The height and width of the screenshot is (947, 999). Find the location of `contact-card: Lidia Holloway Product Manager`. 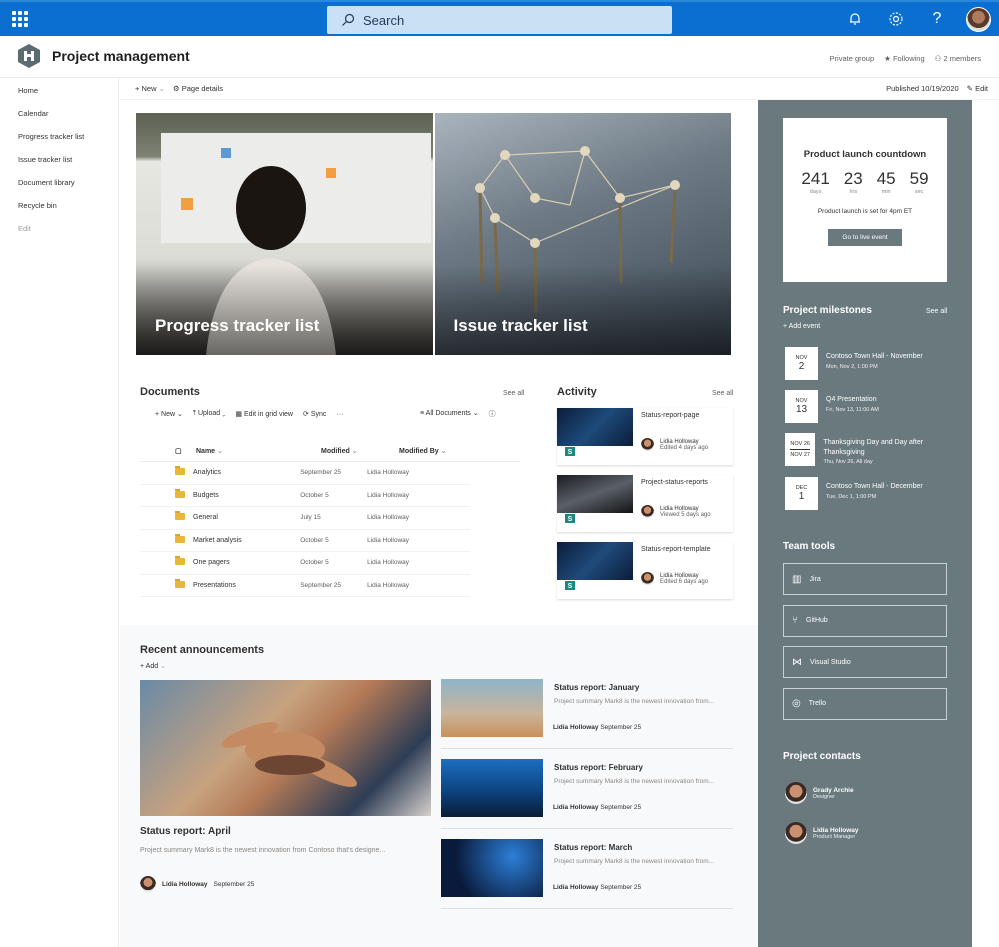

contact-card: Lidia Holloway Product Manager is located at coordinates (822, 833).